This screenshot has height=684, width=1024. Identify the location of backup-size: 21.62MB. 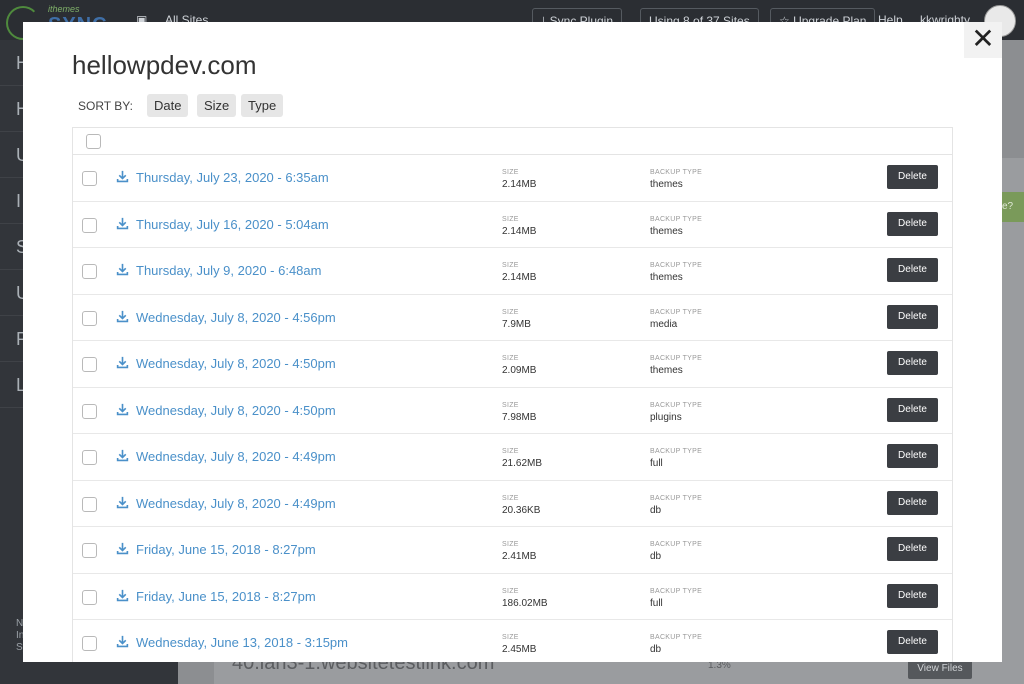
(522, 463).